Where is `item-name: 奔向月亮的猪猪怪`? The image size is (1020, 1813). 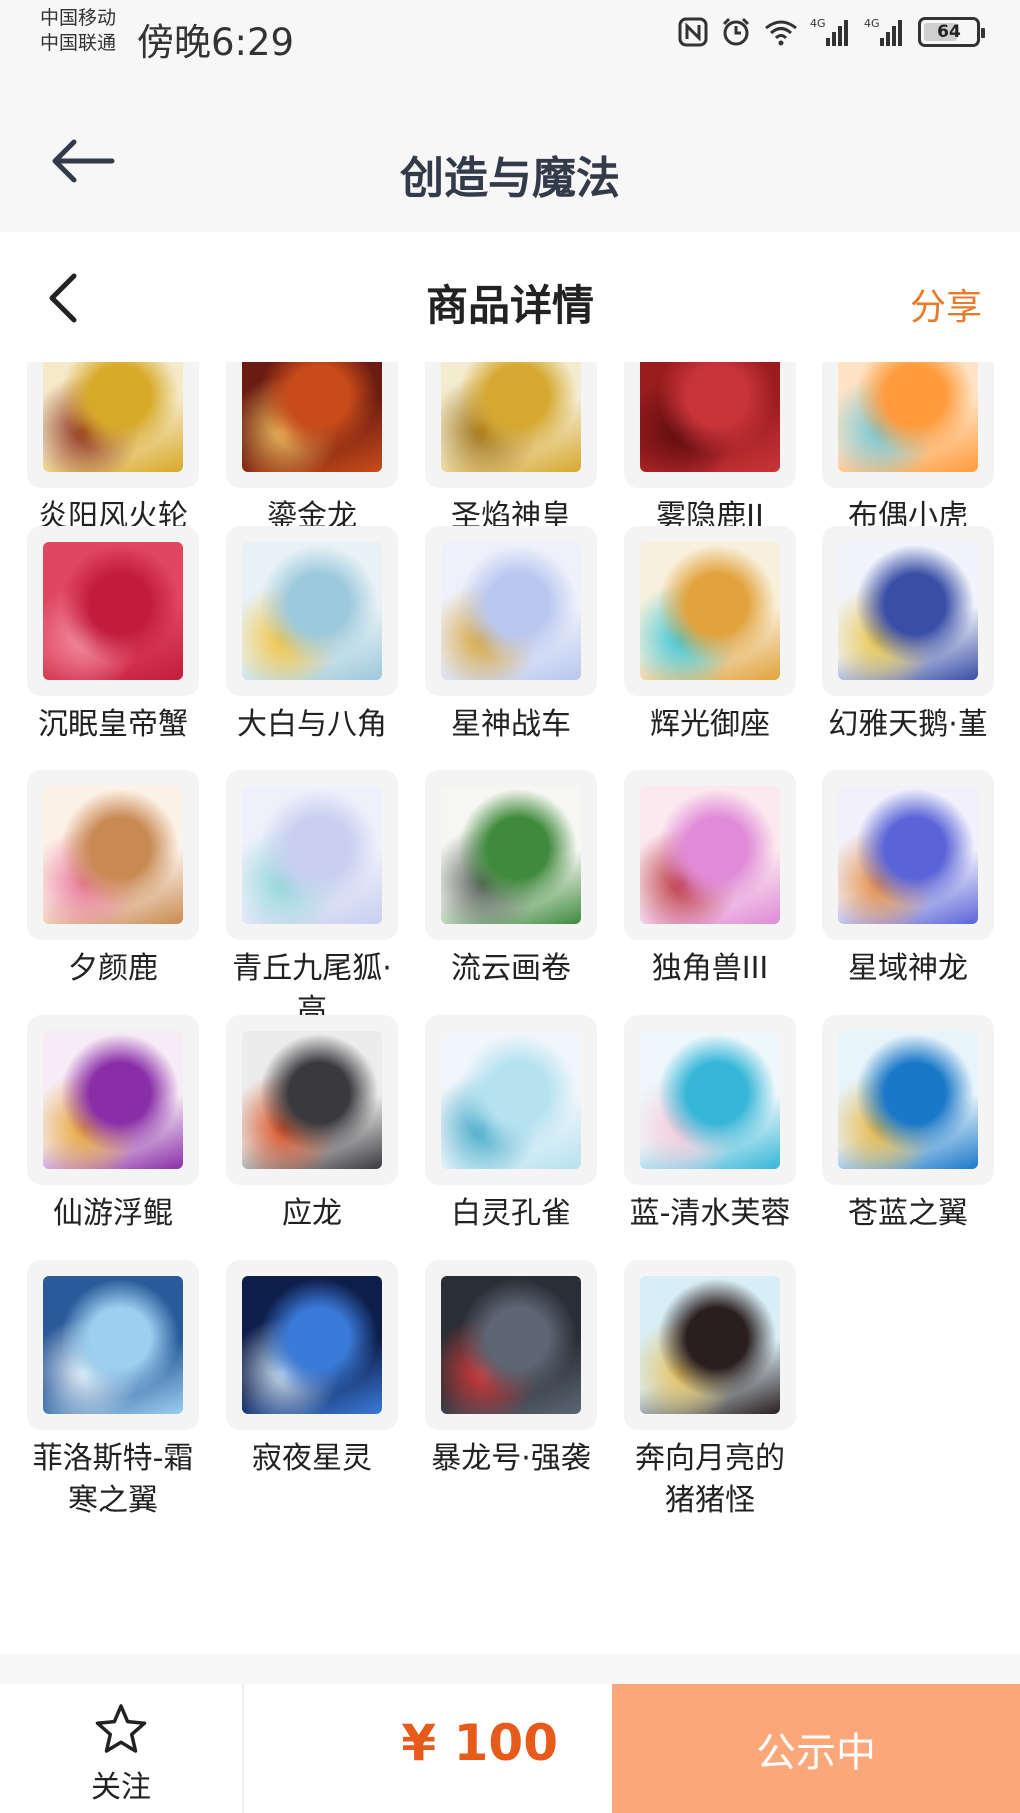 item-name: 奔向月亮的猪猪怪 is located at coordinates (710, 1479).